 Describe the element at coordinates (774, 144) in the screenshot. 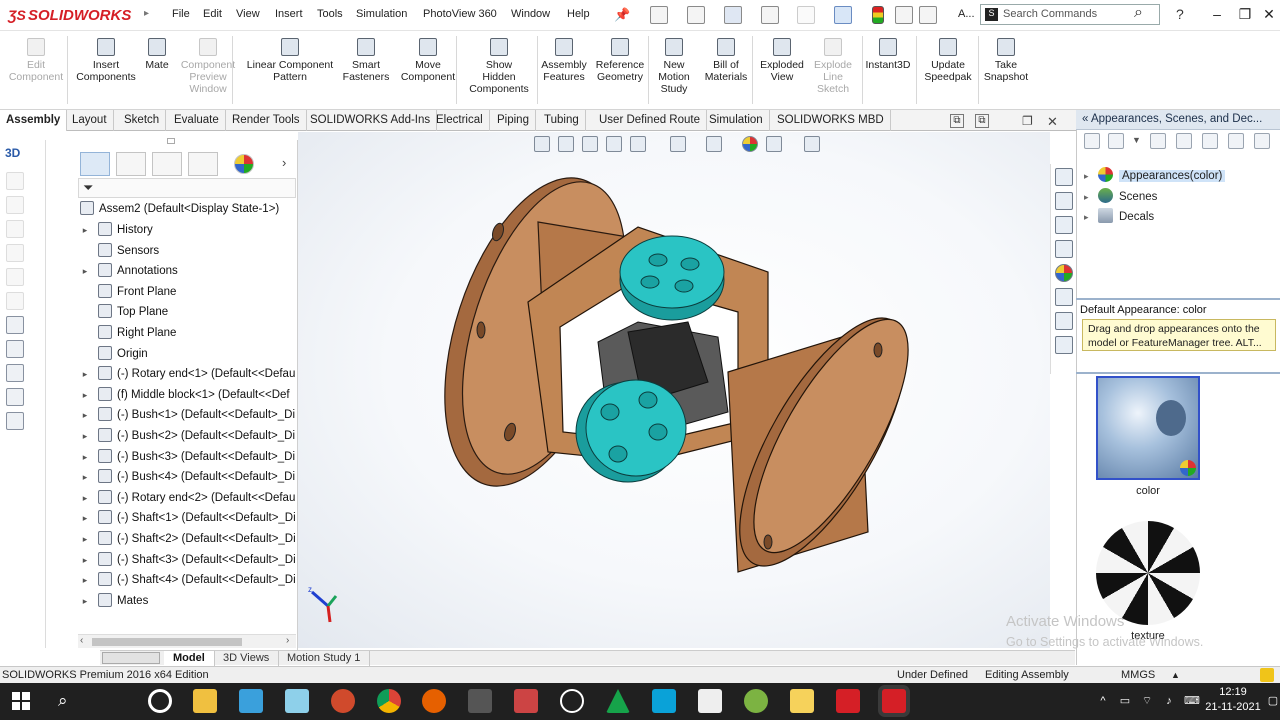

I see `apply-scene-icon` at that location.